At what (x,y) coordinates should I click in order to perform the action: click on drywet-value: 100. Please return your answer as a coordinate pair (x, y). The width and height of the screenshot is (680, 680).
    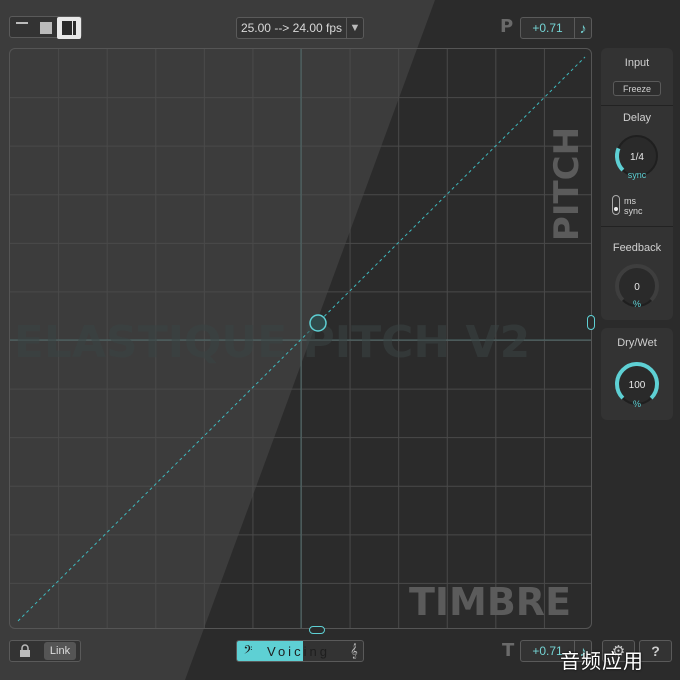
    Looking at the image, I should click on (637, 385).